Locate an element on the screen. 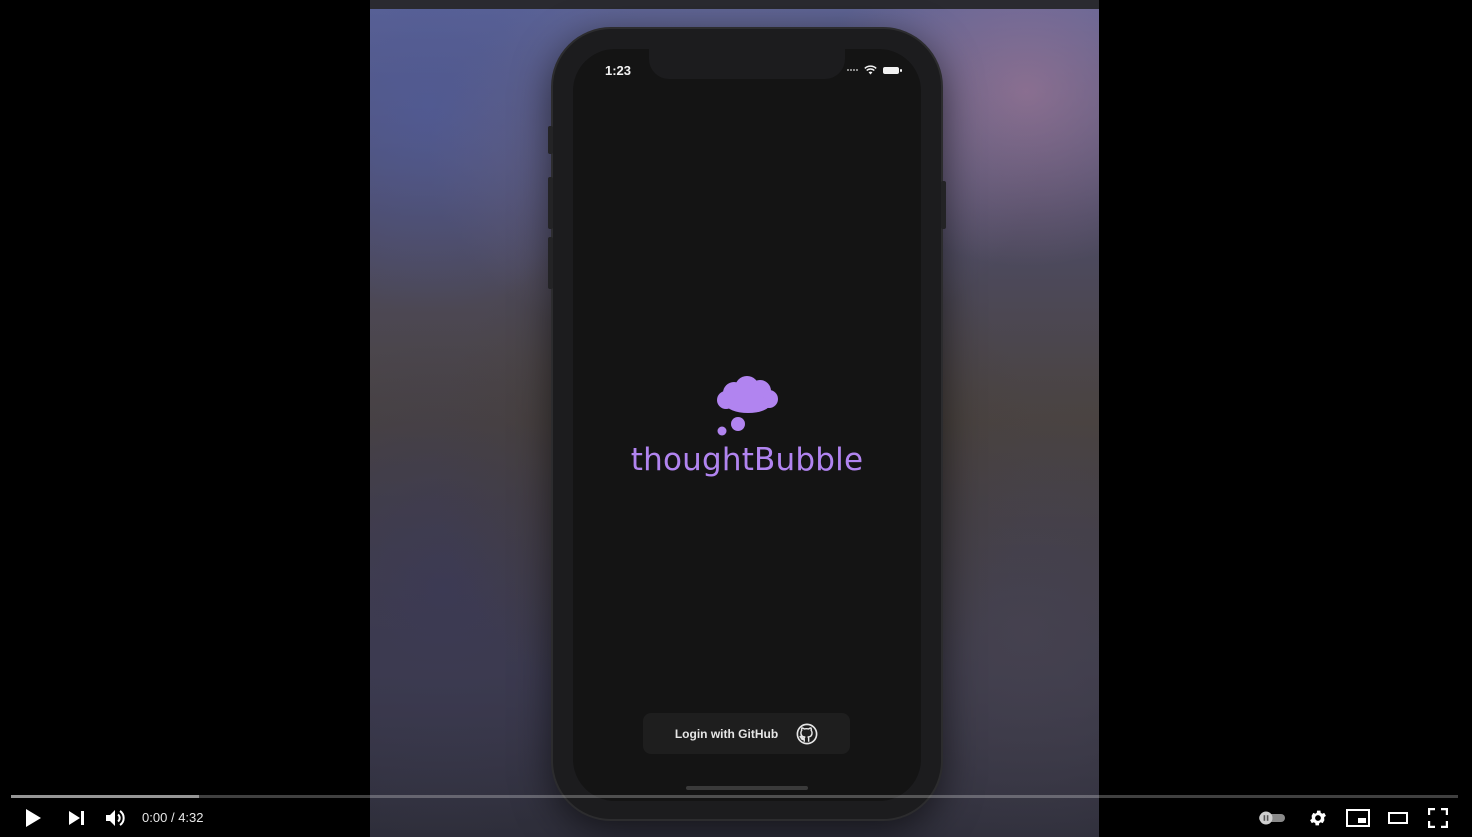 The image size is (1472, 837). phone-power-button is located at coordinates (943, 205).